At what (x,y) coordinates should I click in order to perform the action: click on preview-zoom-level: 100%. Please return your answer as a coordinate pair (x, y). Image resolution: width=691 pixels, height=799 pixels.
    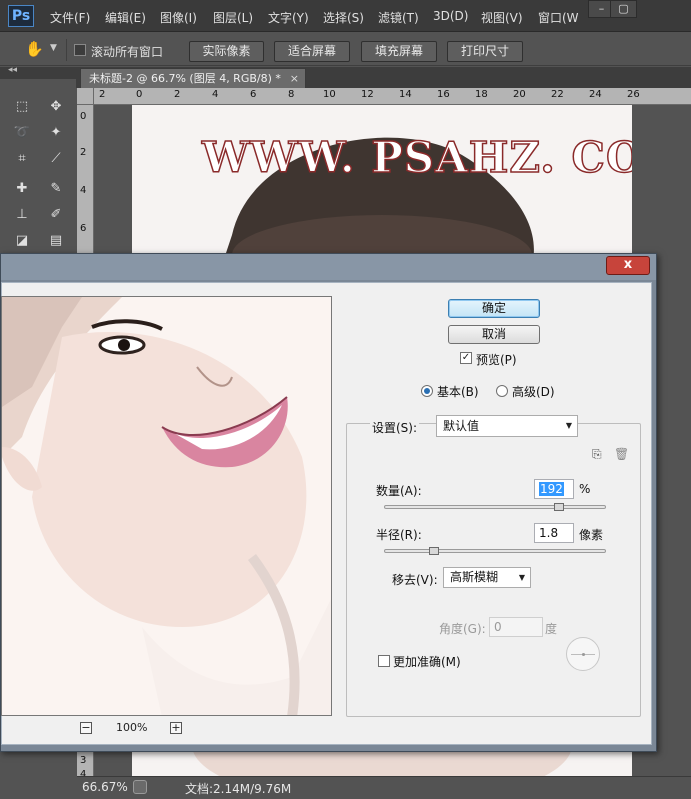
    Looking at the image, I should click on (132, 727).